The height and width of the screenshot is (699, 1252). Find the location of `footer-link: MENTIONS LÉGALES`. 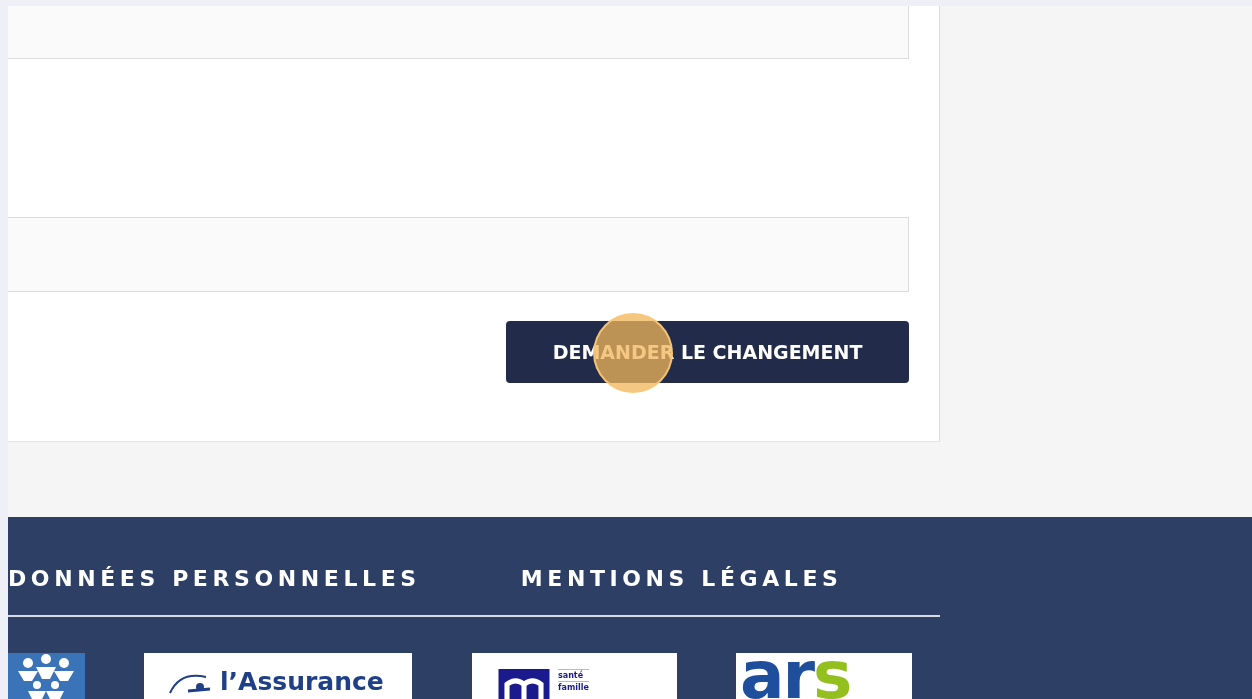

footer-link: MENTIONS LÉGALES is located at coordinates (681, 578).